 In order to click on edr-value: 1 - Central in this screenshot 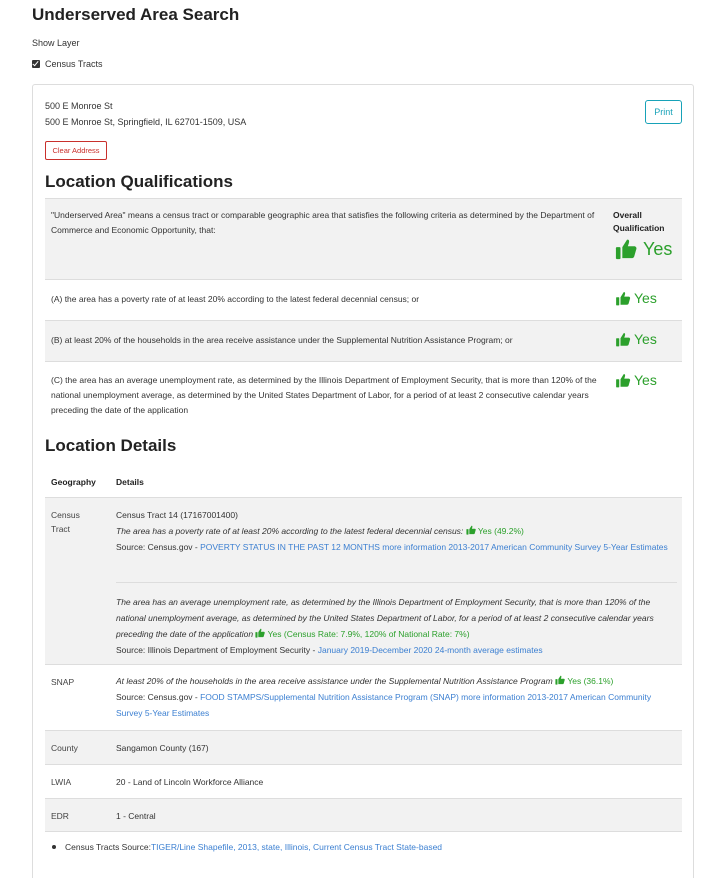, I will do `click(136, 816)`.